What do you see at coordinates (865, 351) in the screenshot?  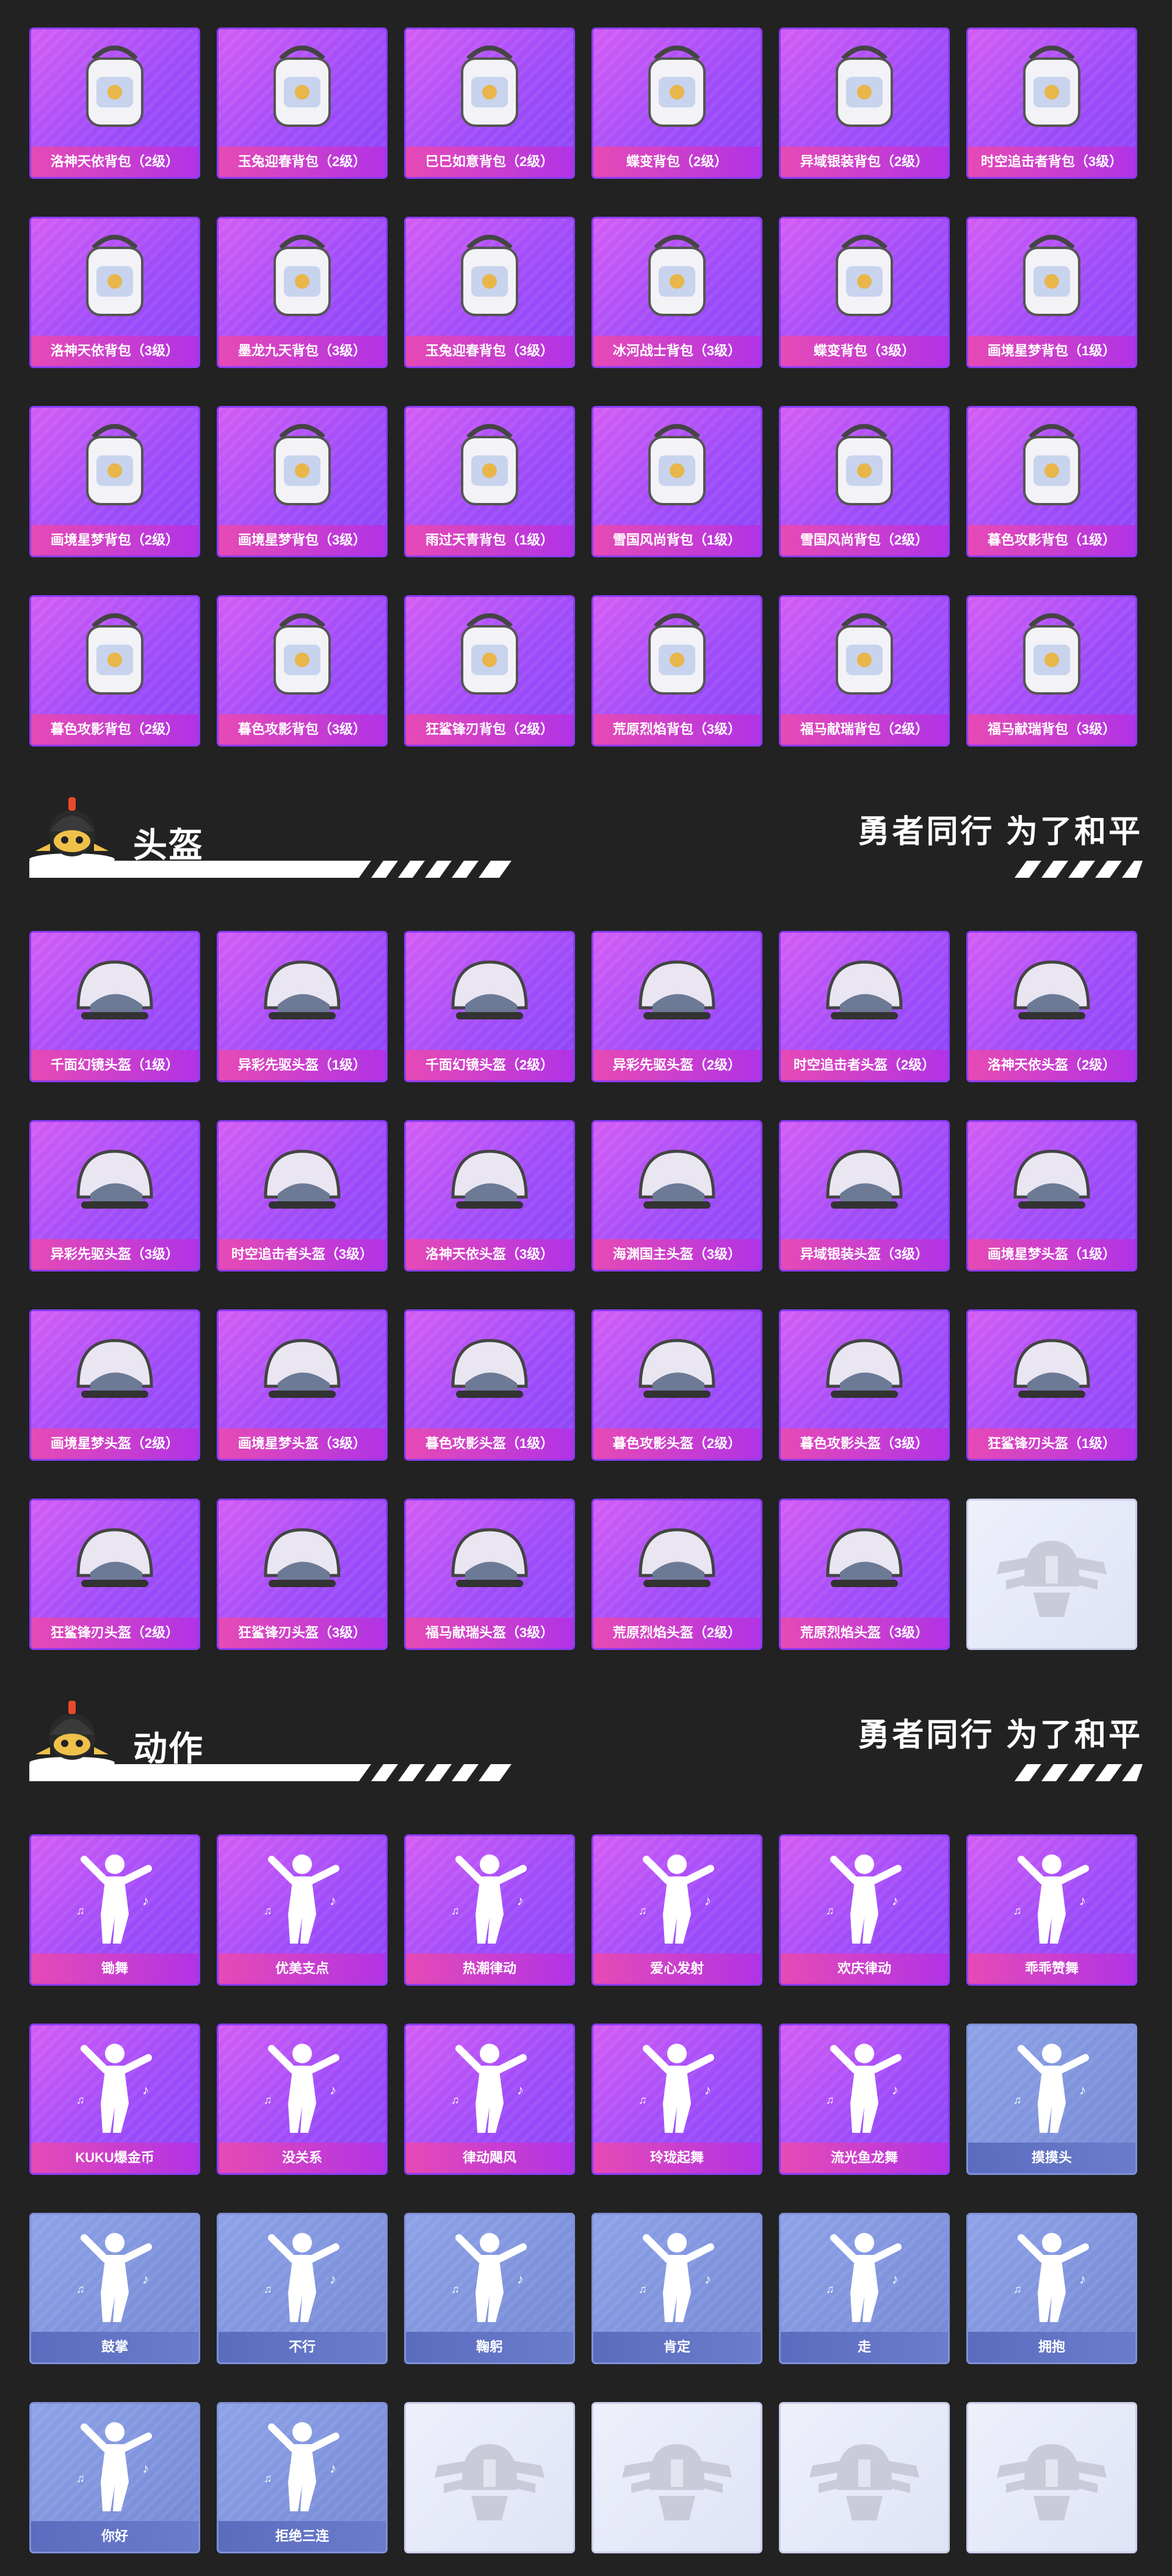 I see `backpack-label: 蝶变背包（3级）` at bounding box center [865, 351].